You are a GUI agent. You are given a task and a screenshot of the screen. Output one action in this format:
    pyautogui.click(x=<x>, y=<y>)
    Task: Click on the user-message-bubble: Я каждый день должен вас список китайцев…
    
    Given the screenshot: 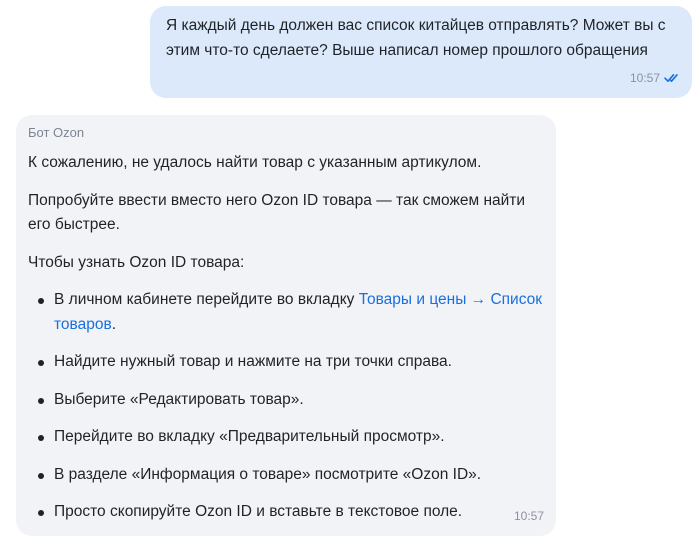 What is the action you would take?
    pyautogui.click(x=421, y=52)
    